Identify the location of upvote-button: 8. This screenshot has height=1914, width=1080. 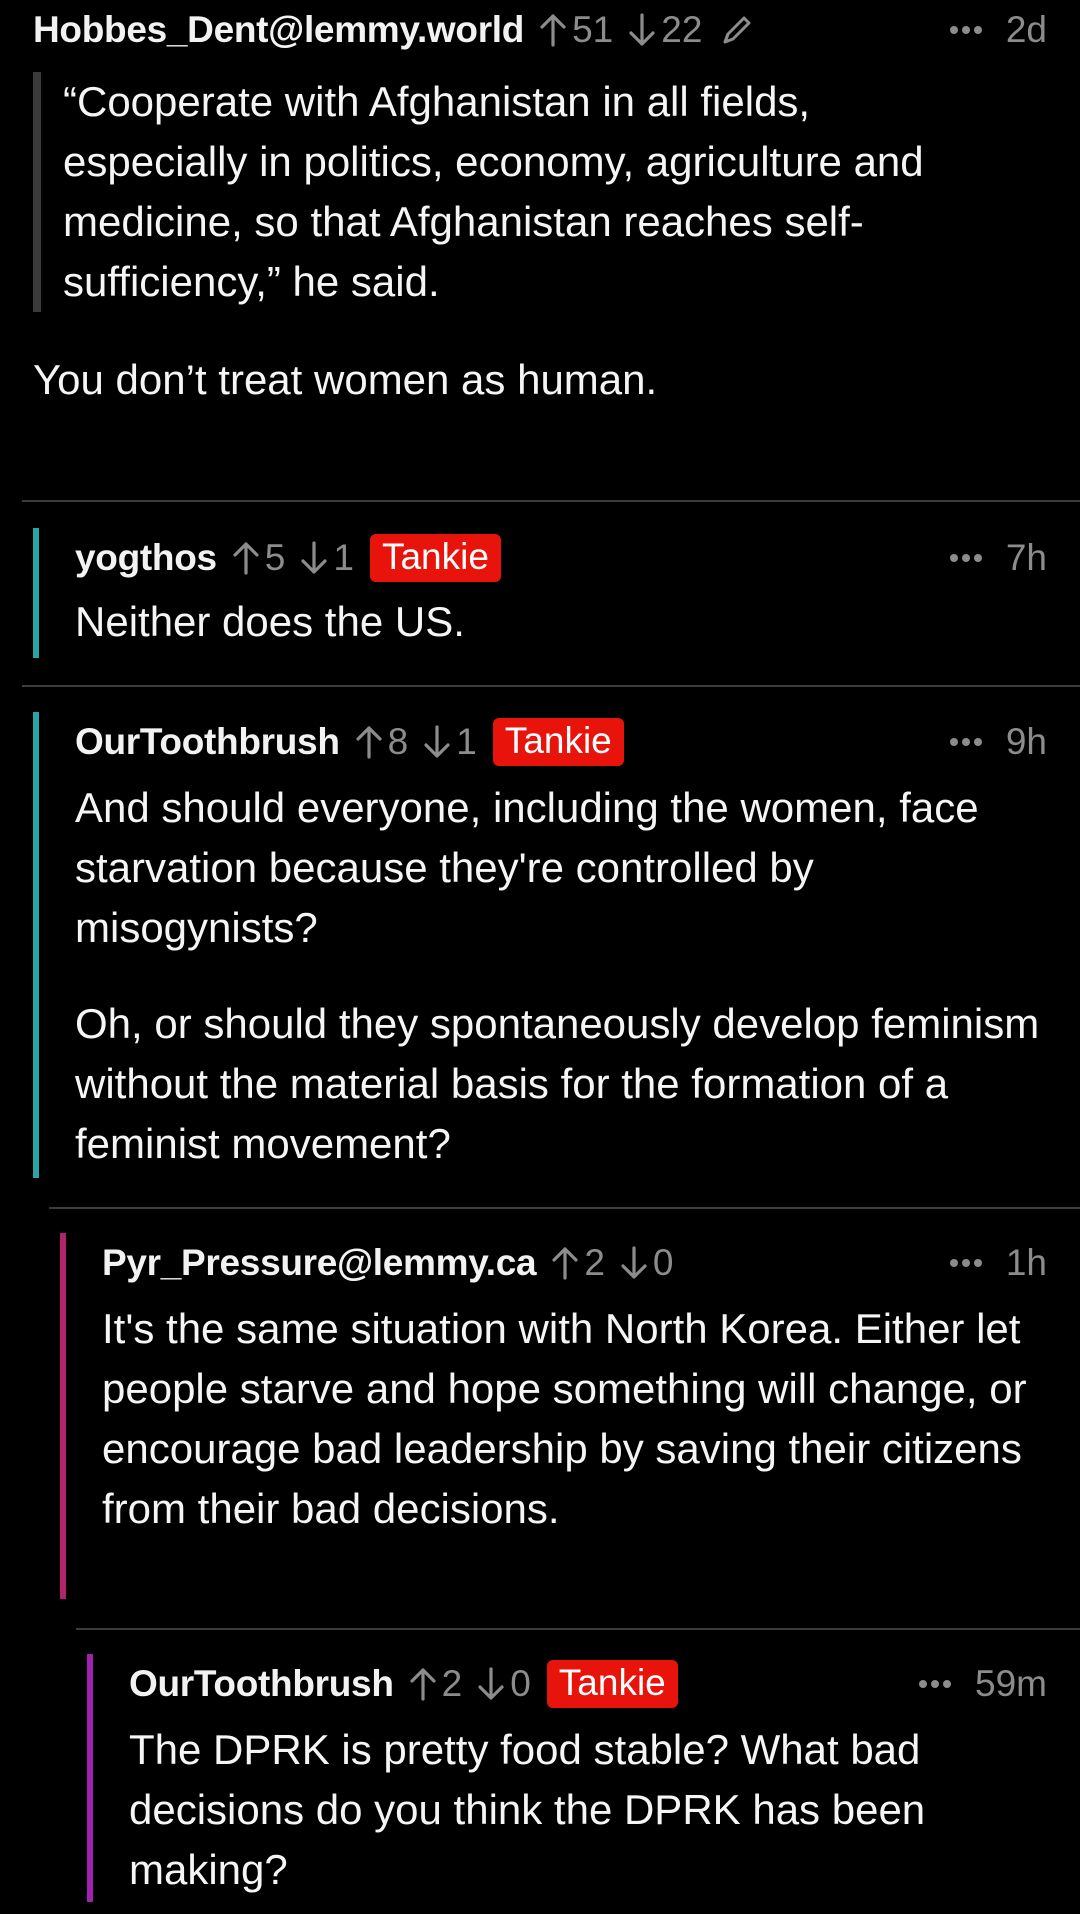
(381, 742).